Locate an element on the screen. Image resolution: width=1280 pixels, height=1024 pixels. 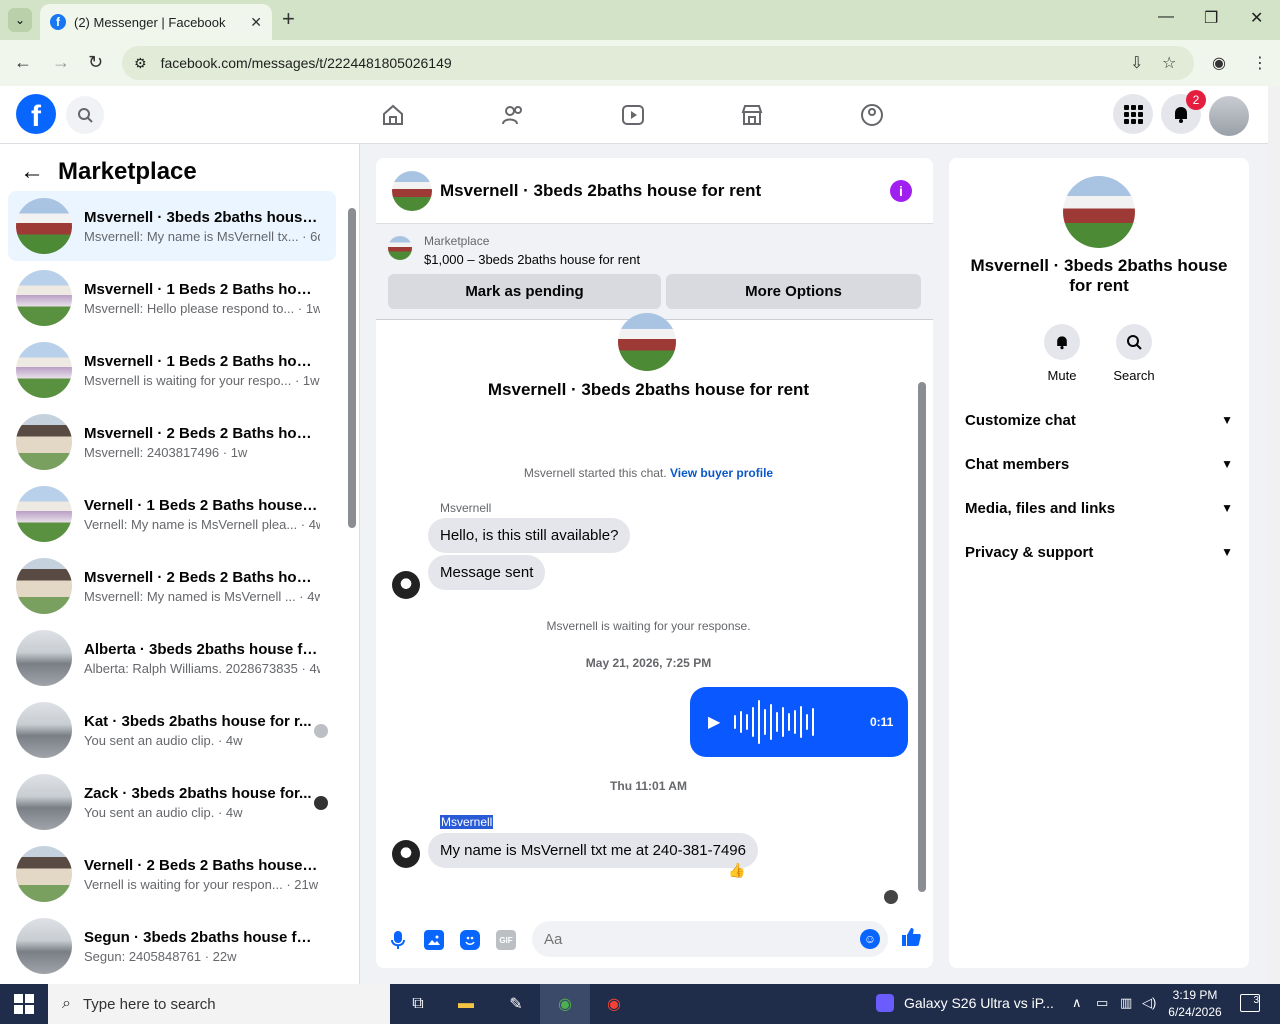
profile-icon: ◉ is located at coordinates (1219, 63).